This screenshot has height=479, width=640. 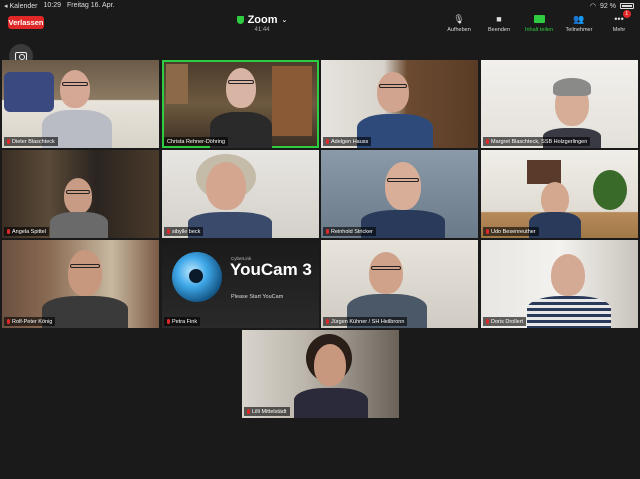 I want to click on mic-icon: 🎙, so click(x=459, y=18).